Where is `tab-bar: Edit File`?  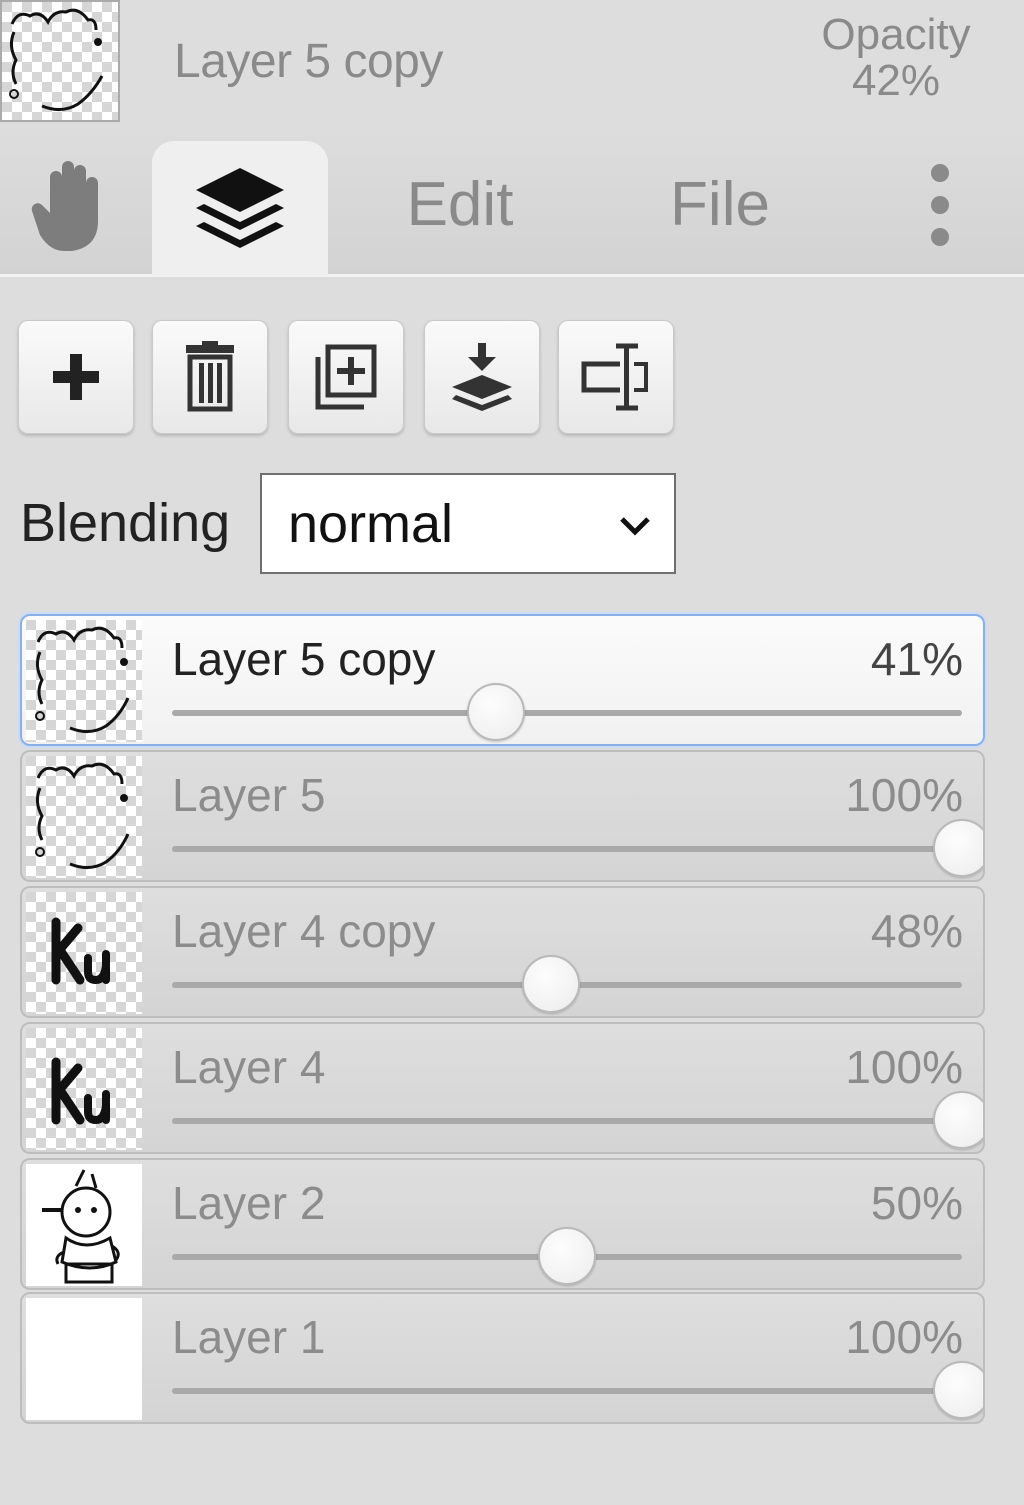
tab-bar: Edit File is located at coordinates (512, 206).